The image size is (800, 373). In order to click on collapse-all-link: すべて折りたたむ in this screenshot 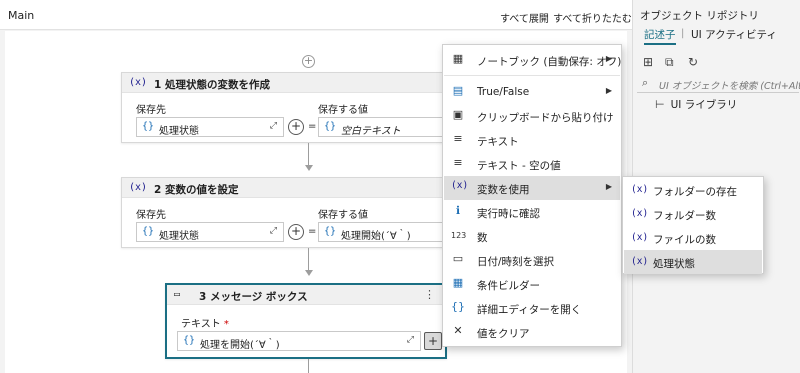, I will do `click(592, 17)`.